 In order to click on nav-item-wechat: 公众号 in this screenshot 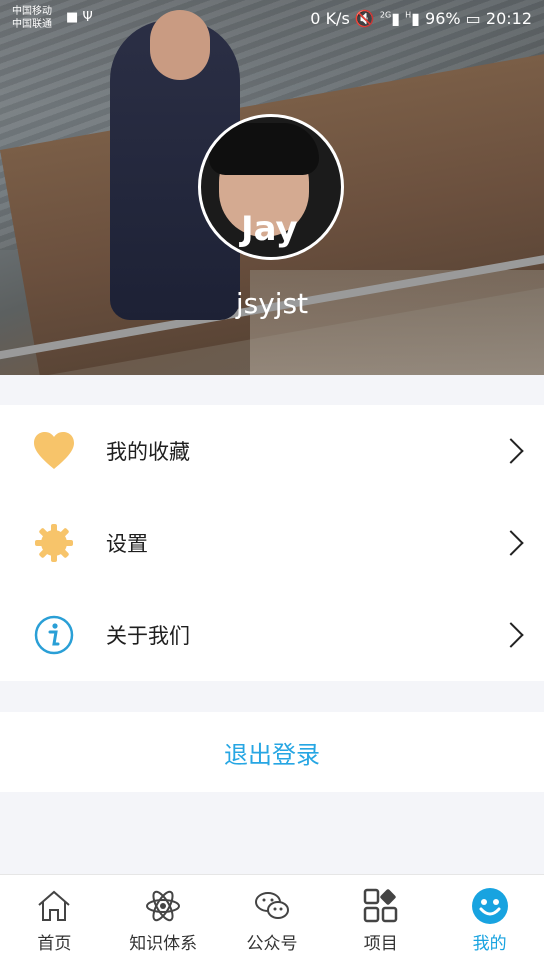, I will do `click(272, 918)`.